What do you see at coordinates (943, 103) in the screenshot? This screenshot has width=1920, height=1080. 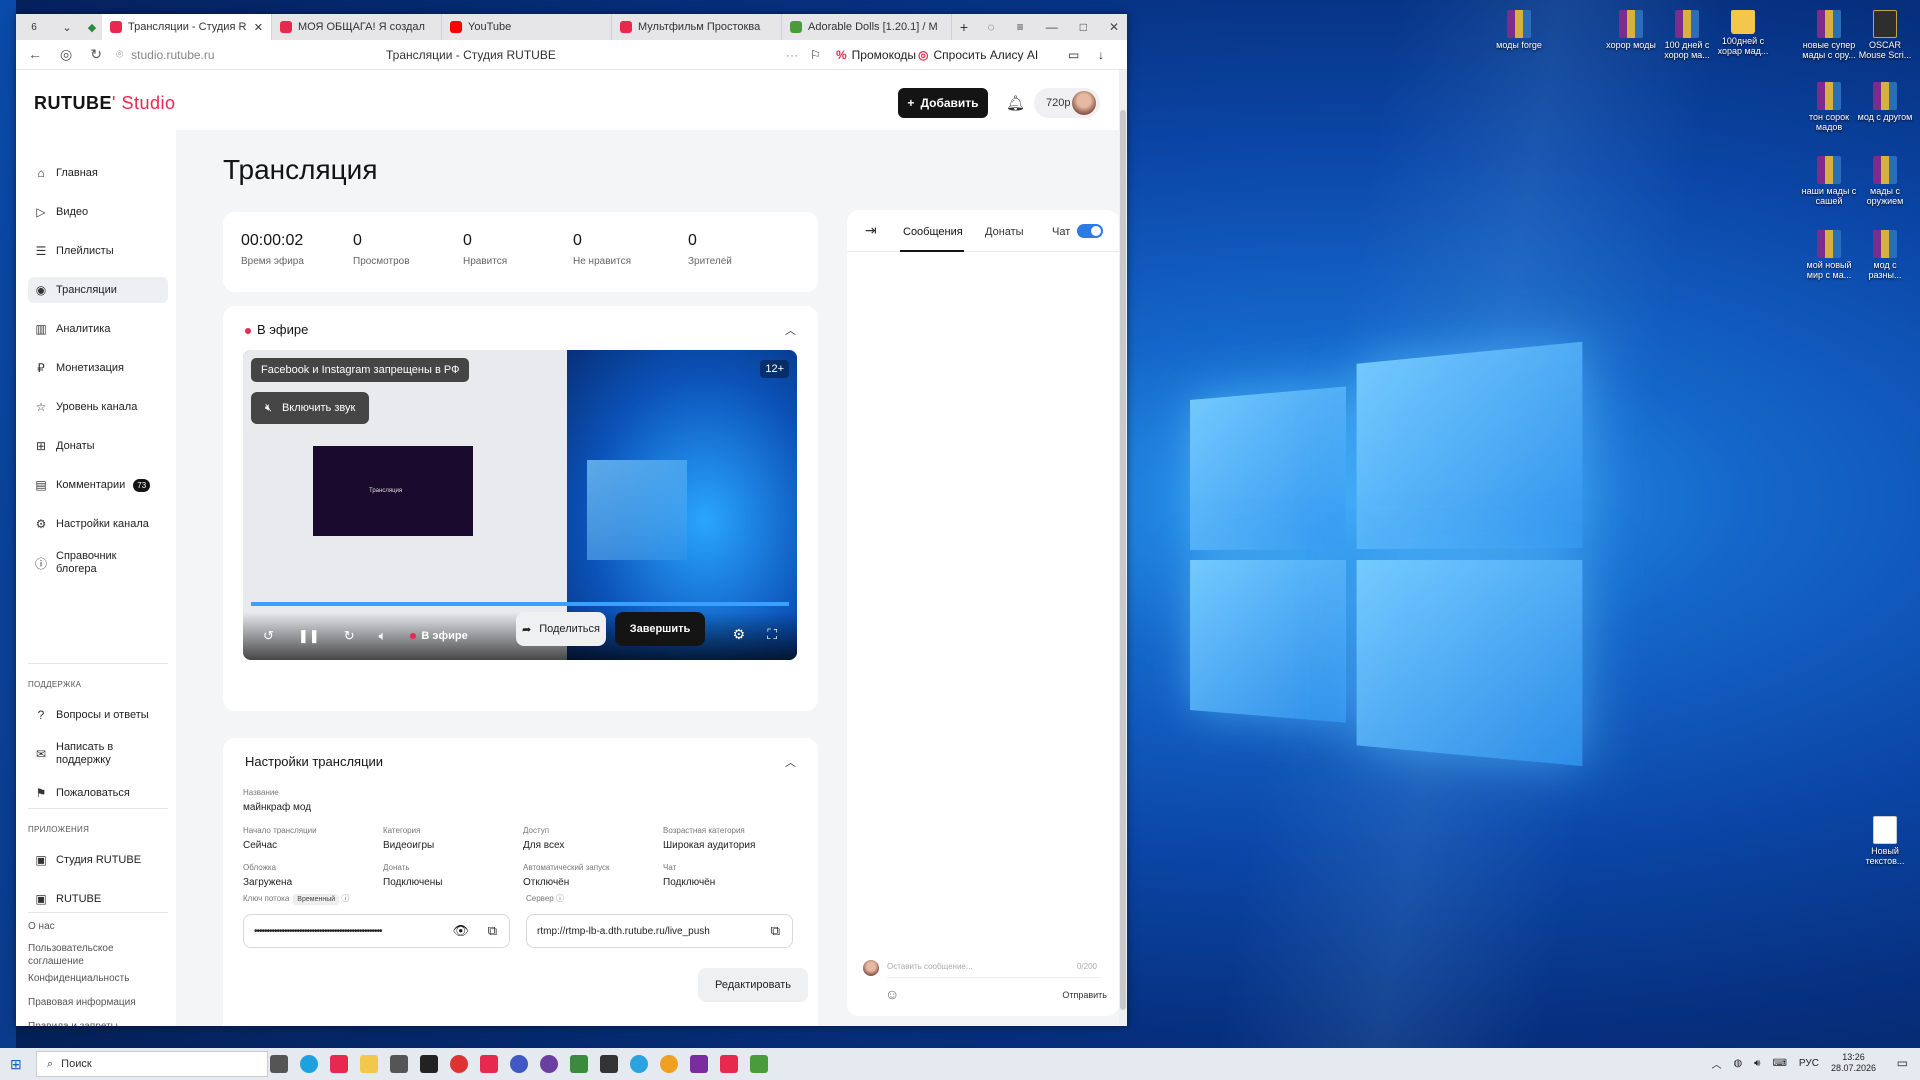 I see `add-button: + Добавить` at bounding box center [943, 103].